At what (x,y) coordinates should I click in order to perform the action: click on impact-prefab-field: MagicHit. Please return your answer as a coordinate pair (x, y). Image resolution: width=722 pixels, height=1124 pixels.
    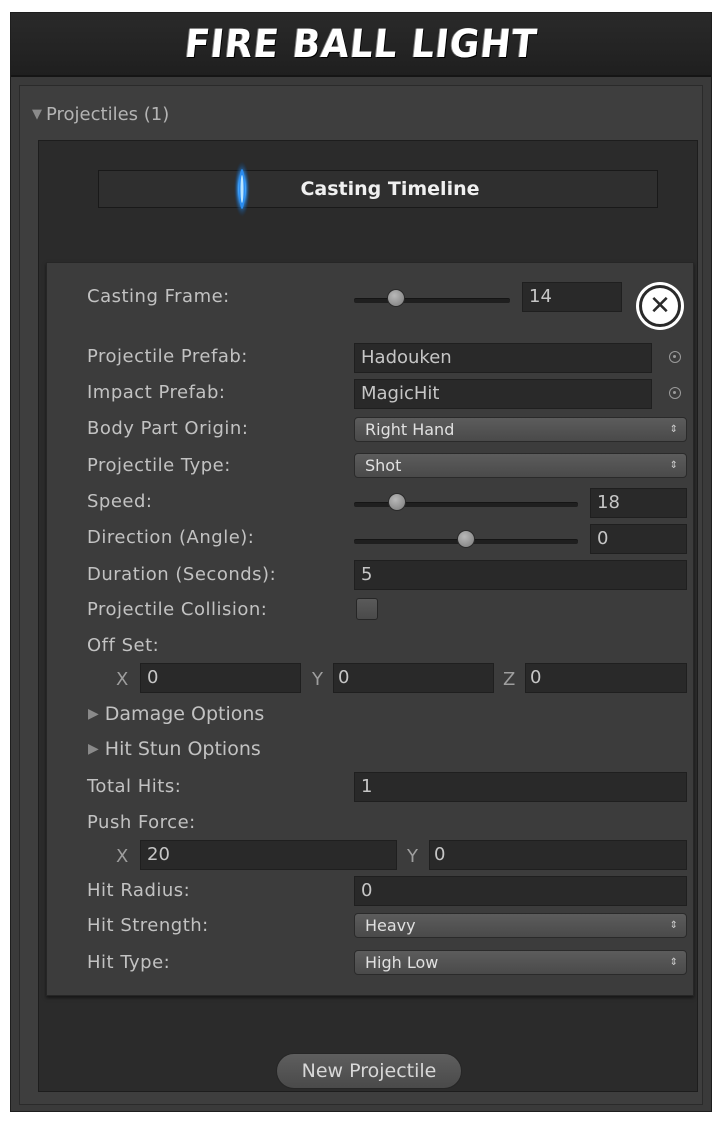
    Looking at the image, I should click on (503, 394).